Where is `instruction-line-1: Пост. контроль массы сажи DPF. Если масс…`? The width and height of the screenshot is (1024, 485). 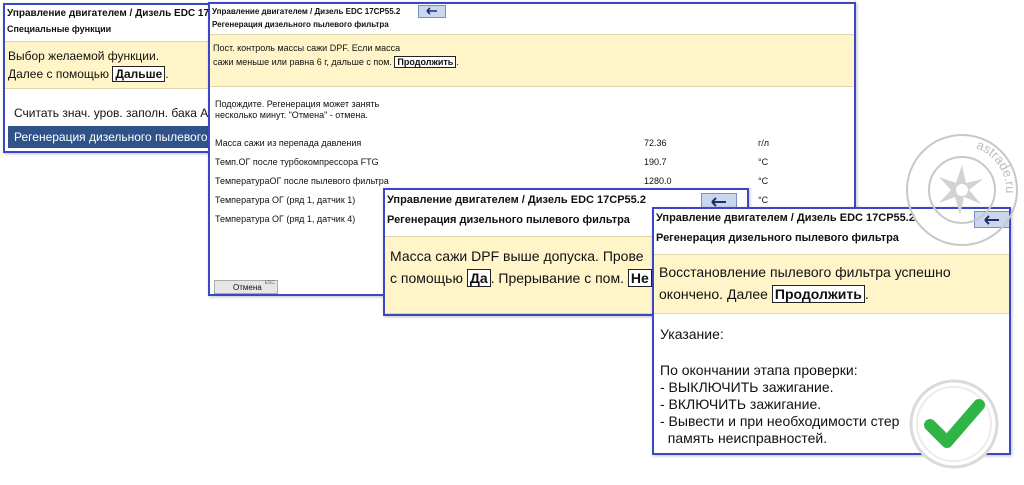
instruction-line-1: Пост. контроль массы сажи DPF. Если масс… is located at coordinates (307, 48).